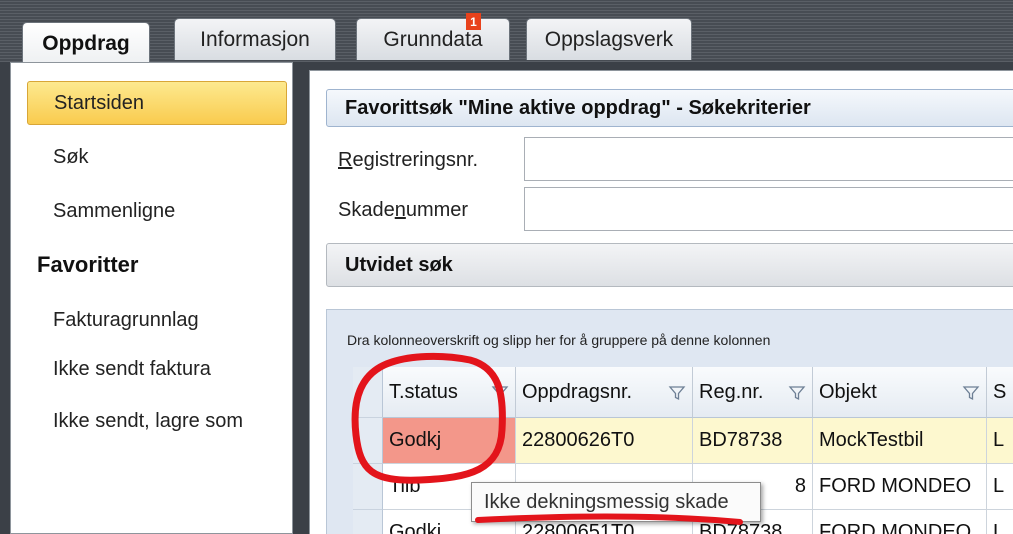 This screenshot has width=1013, height=534. I want to click on sidebar-item-startsiden: Startsiden, so click(157, 103).